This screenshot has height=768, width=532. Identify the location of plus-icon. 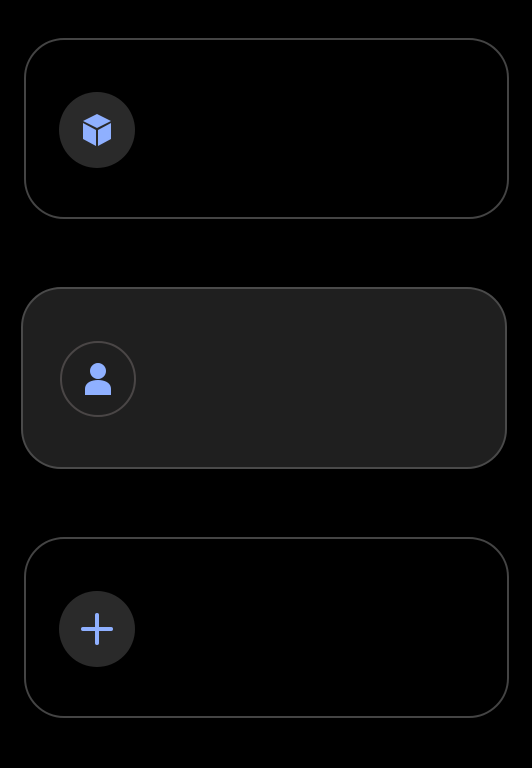
(97, 629).